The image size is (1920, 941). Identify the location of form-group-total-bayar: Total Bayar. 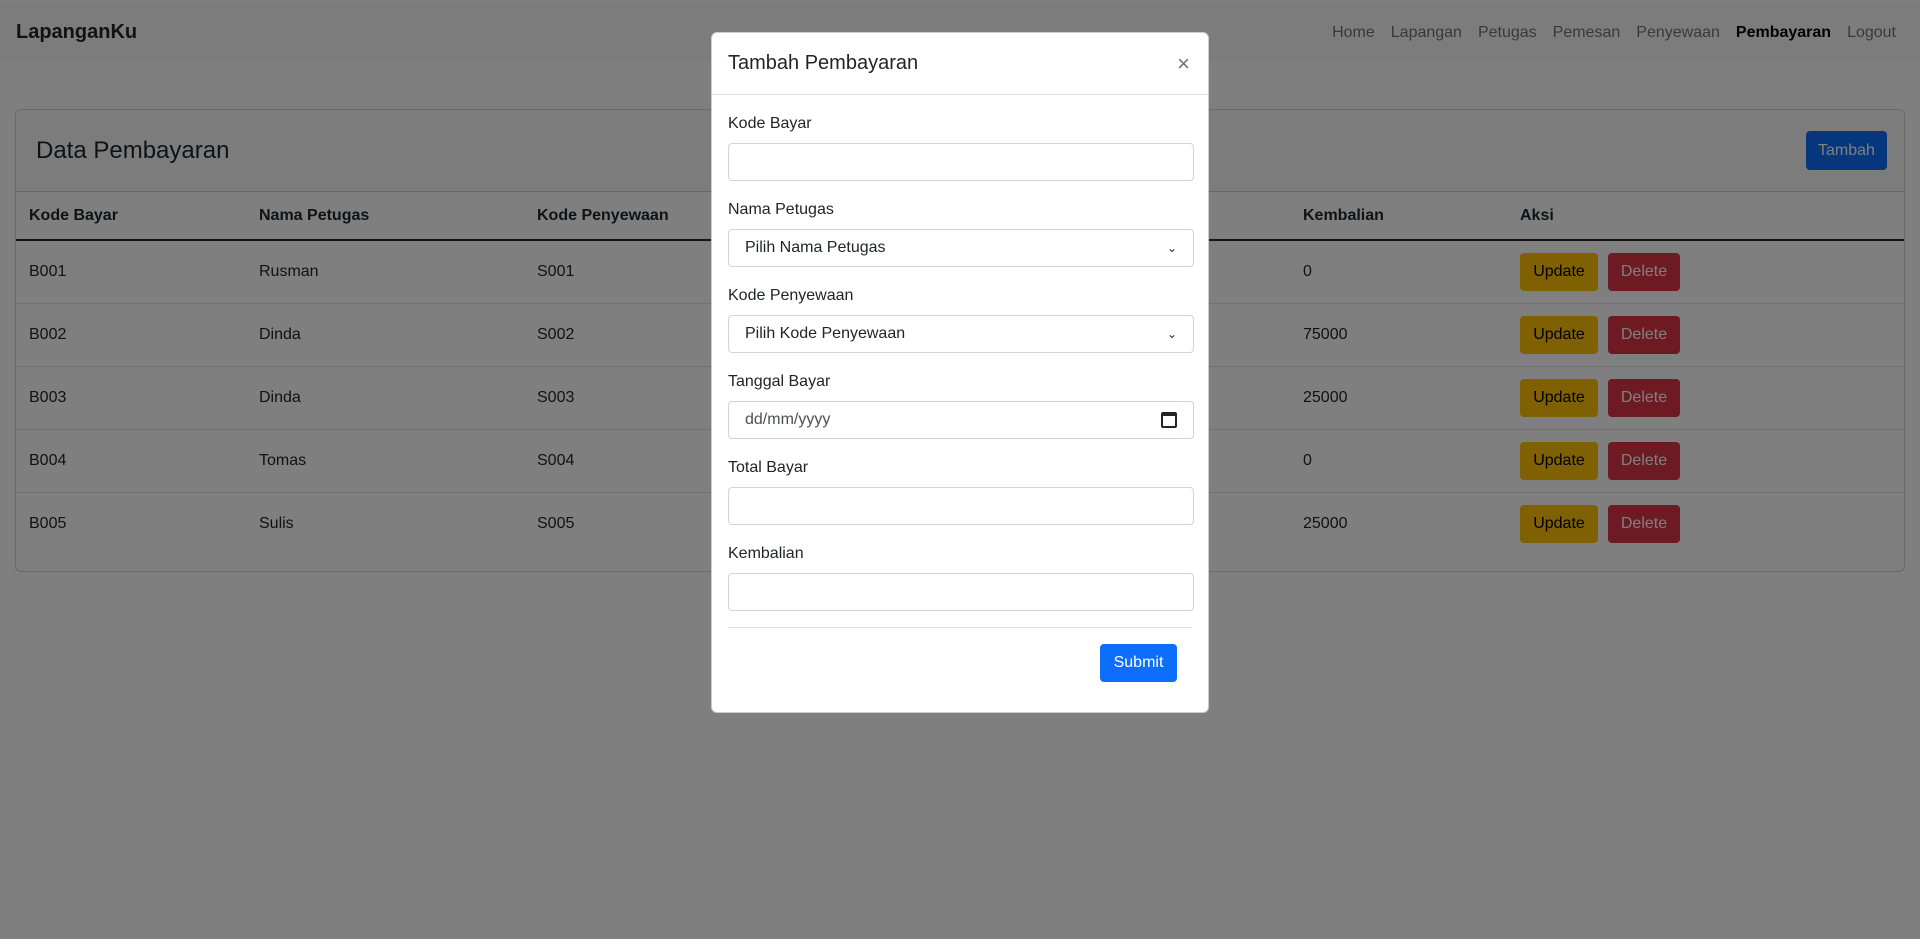
(961, 492).